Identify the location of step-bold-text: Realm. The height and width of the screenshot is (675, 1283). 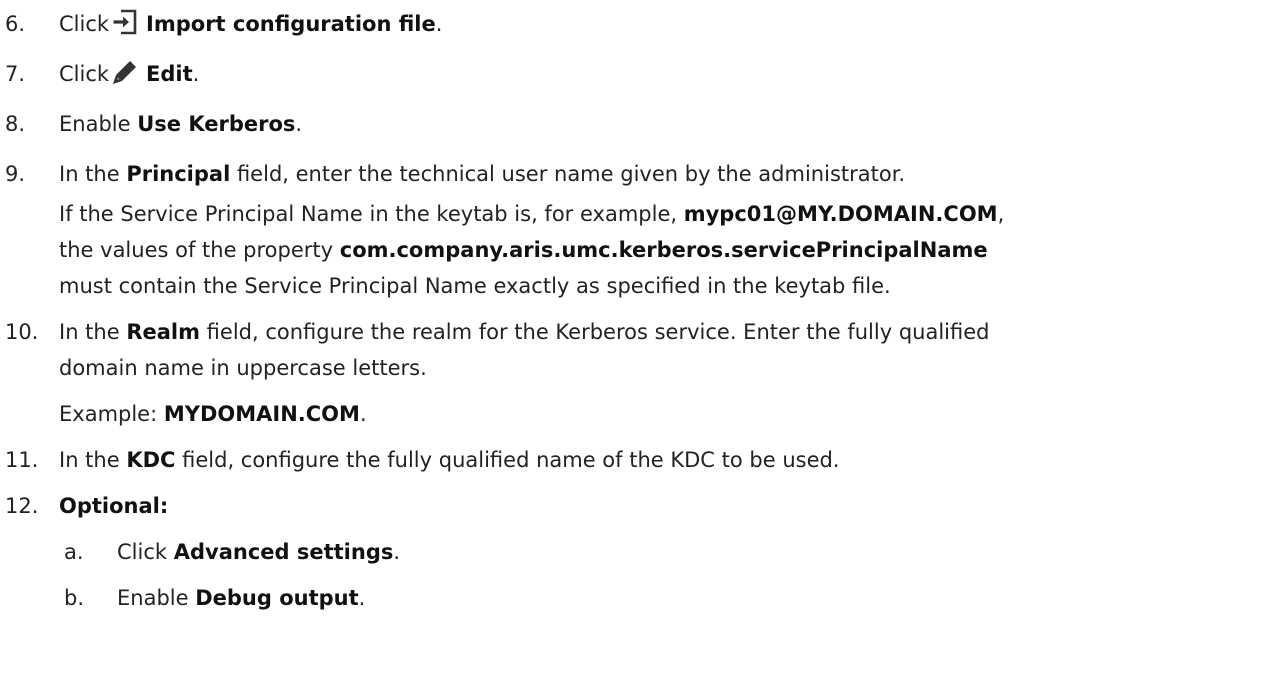
(163, 332).